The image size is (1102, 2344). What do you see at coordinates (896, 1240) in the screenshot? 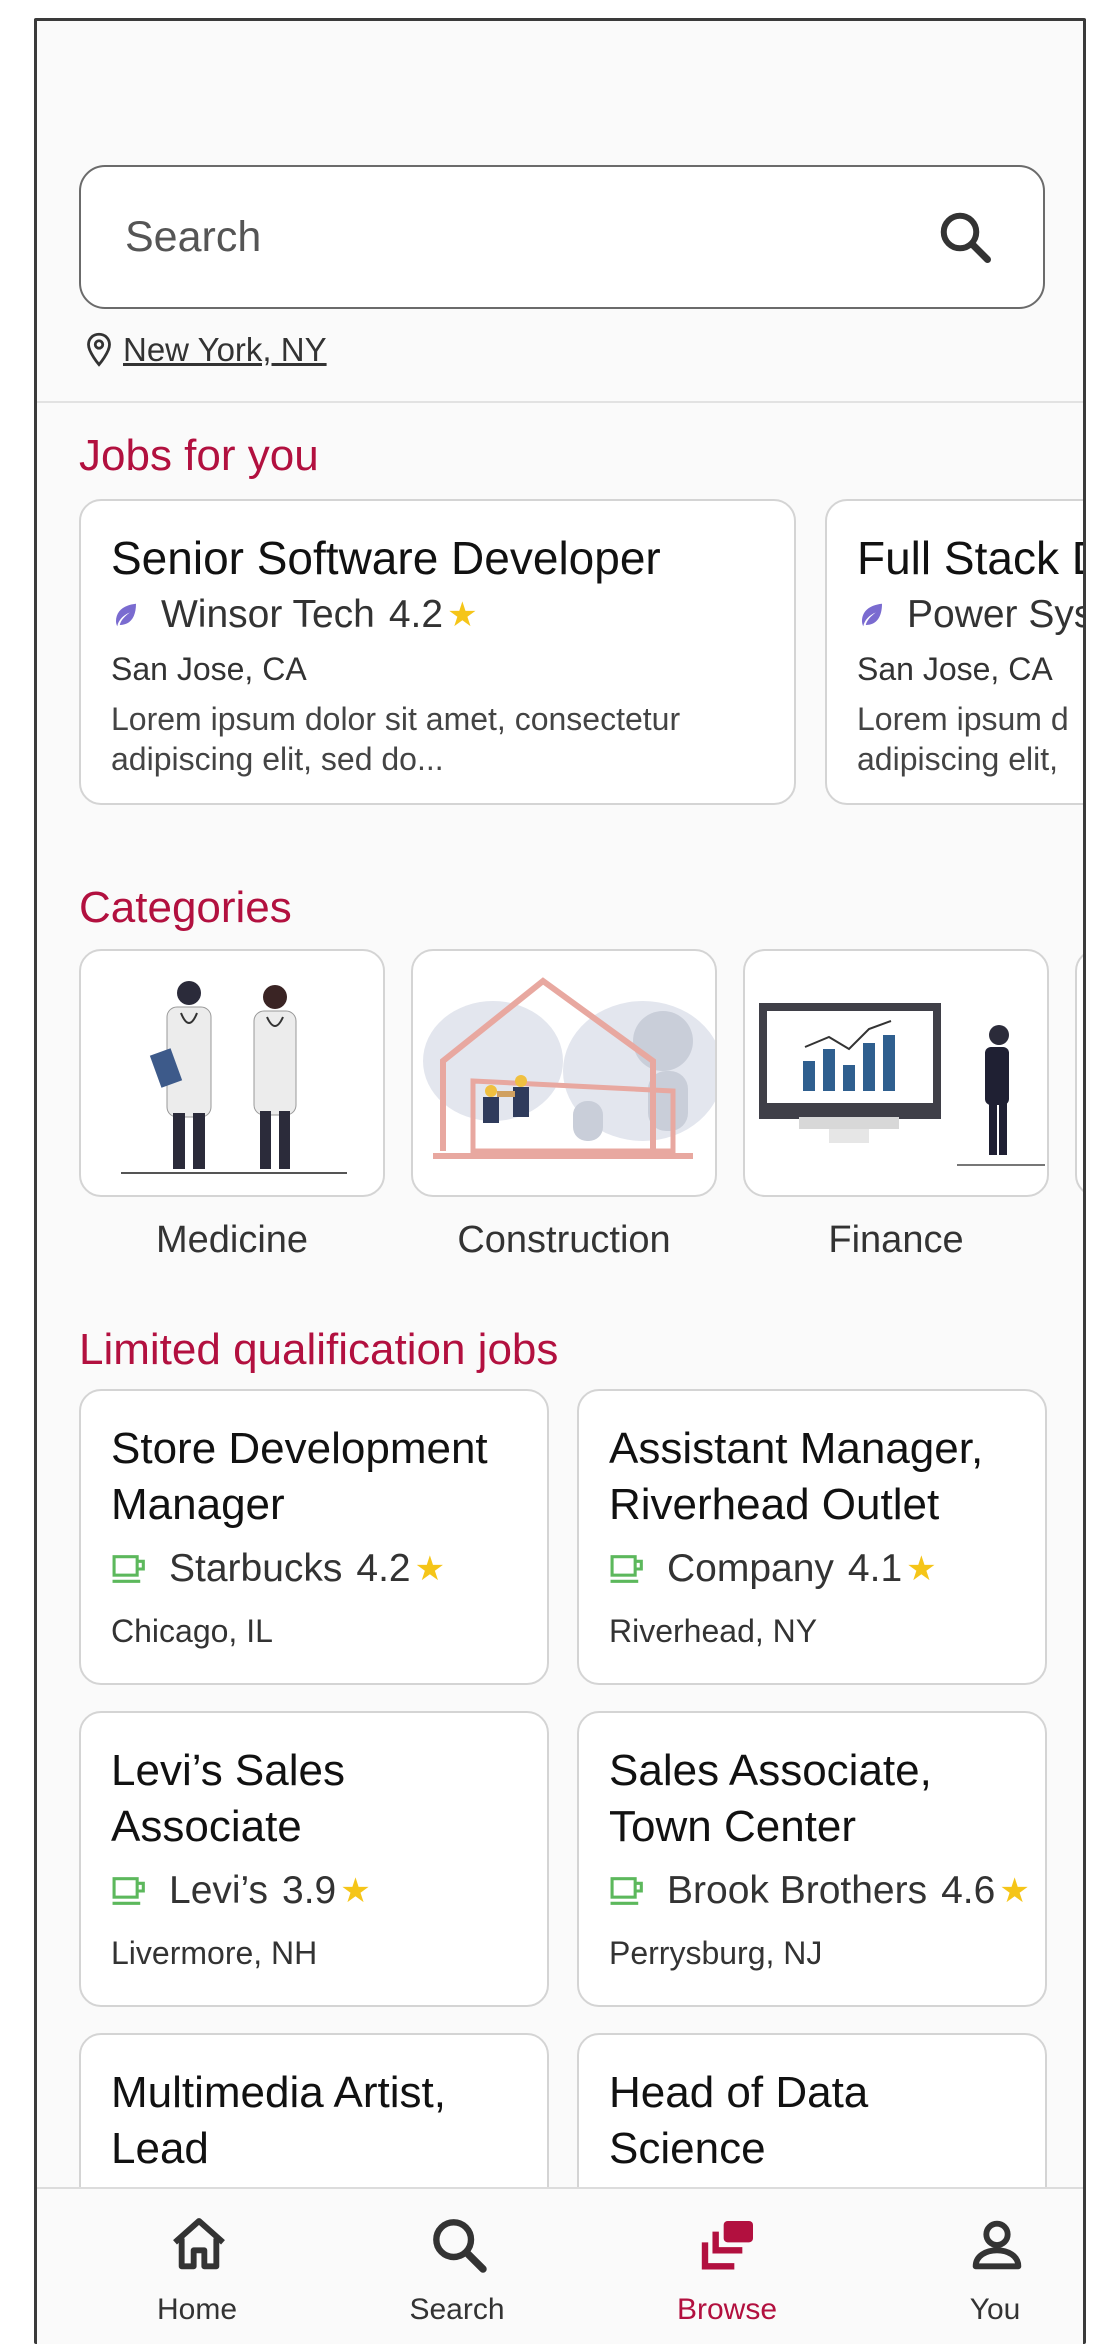
I see `category-label: Finance` at bounding box center [896, 1240].